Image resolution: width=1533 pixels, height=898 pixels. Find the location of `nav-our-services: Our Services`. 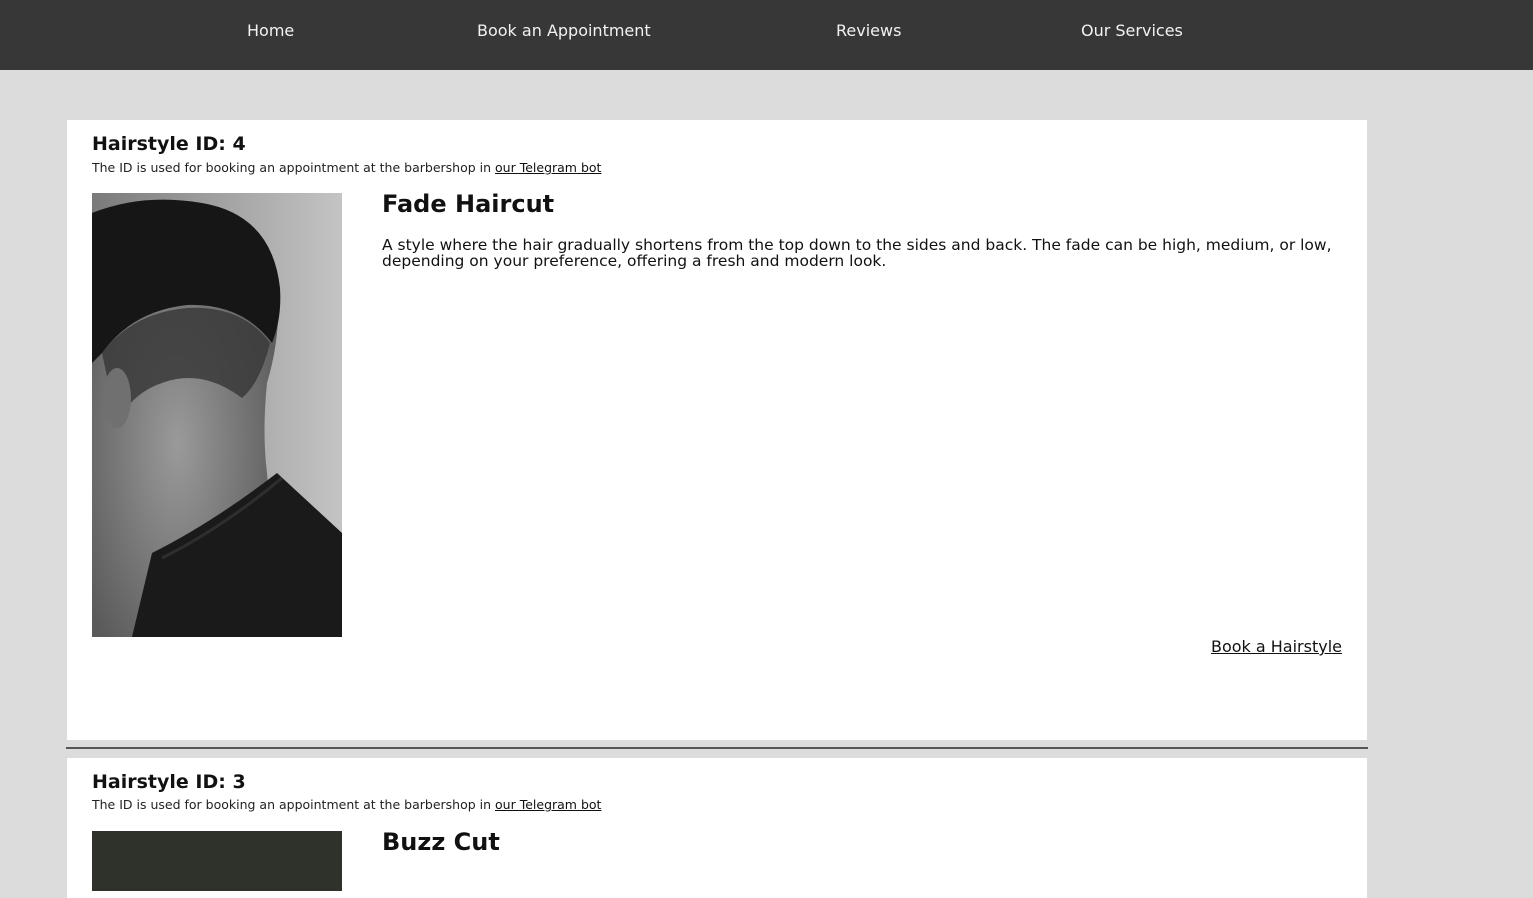

nav-our-services: Our Services is located at coordinates (1132, 30).